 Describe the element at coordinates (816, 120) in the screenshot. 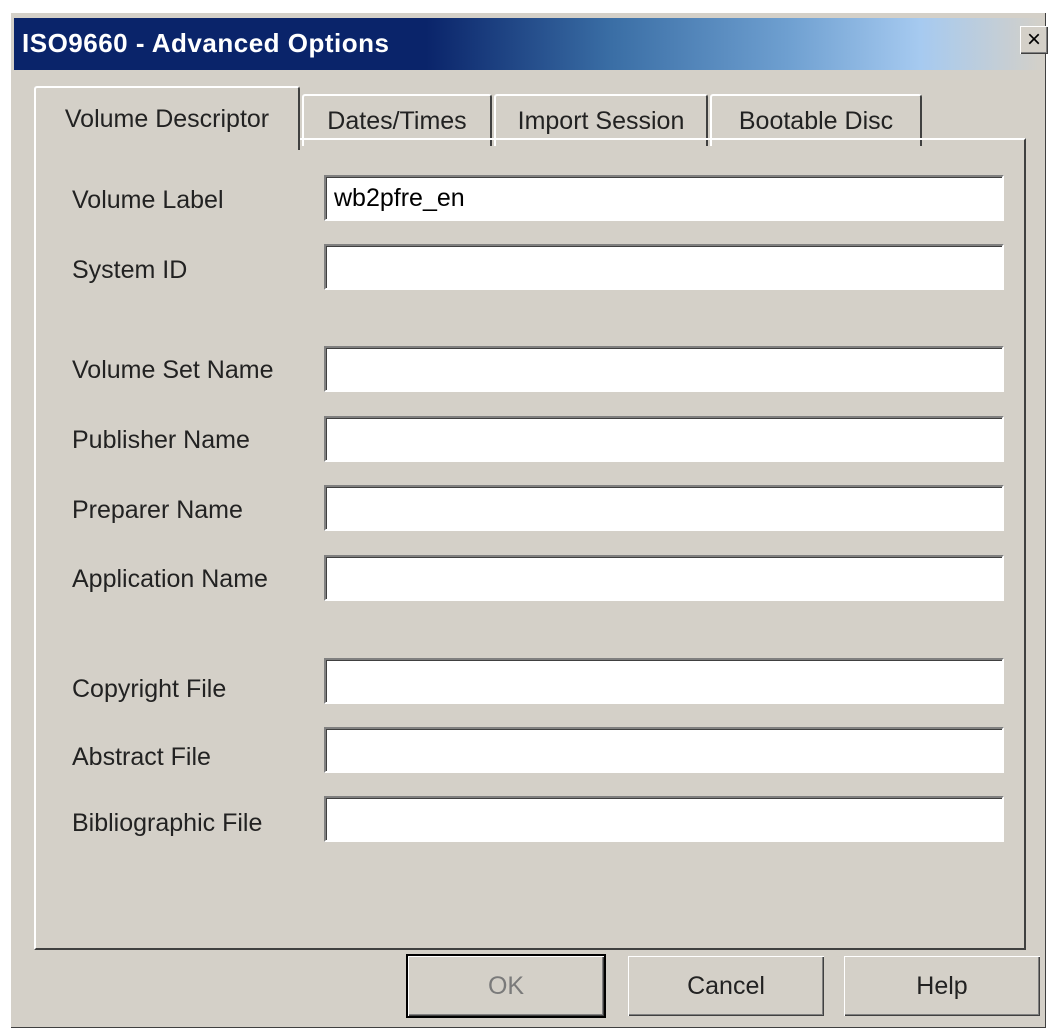

I see `tab-label: Bootable Disc` at that location.